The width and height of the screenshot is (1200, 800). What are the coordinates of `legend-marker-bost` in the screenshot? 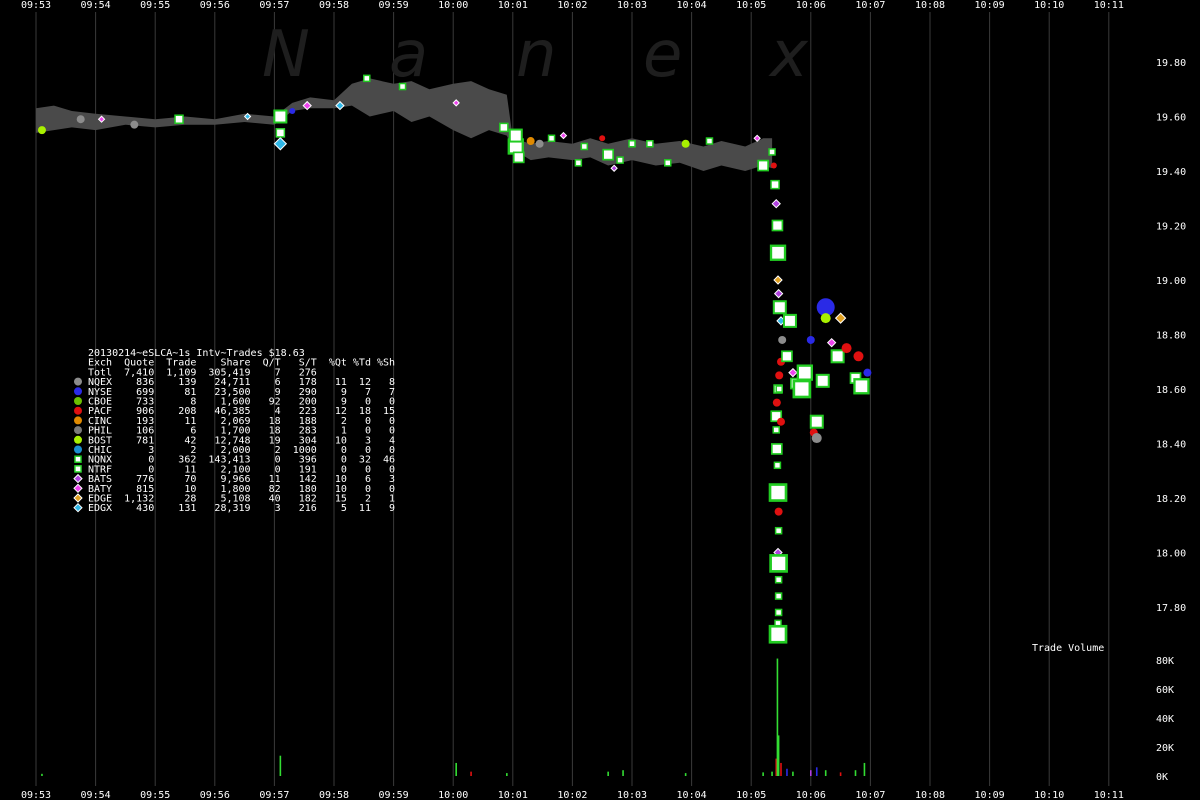 It's located at (78, 439).